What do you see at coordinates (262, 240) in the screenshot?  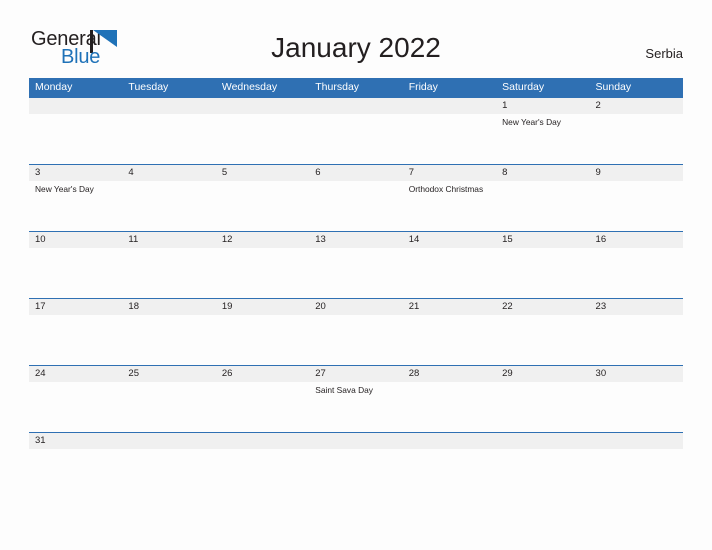 I see `date-number: 12` at bounding box center [262, 240].